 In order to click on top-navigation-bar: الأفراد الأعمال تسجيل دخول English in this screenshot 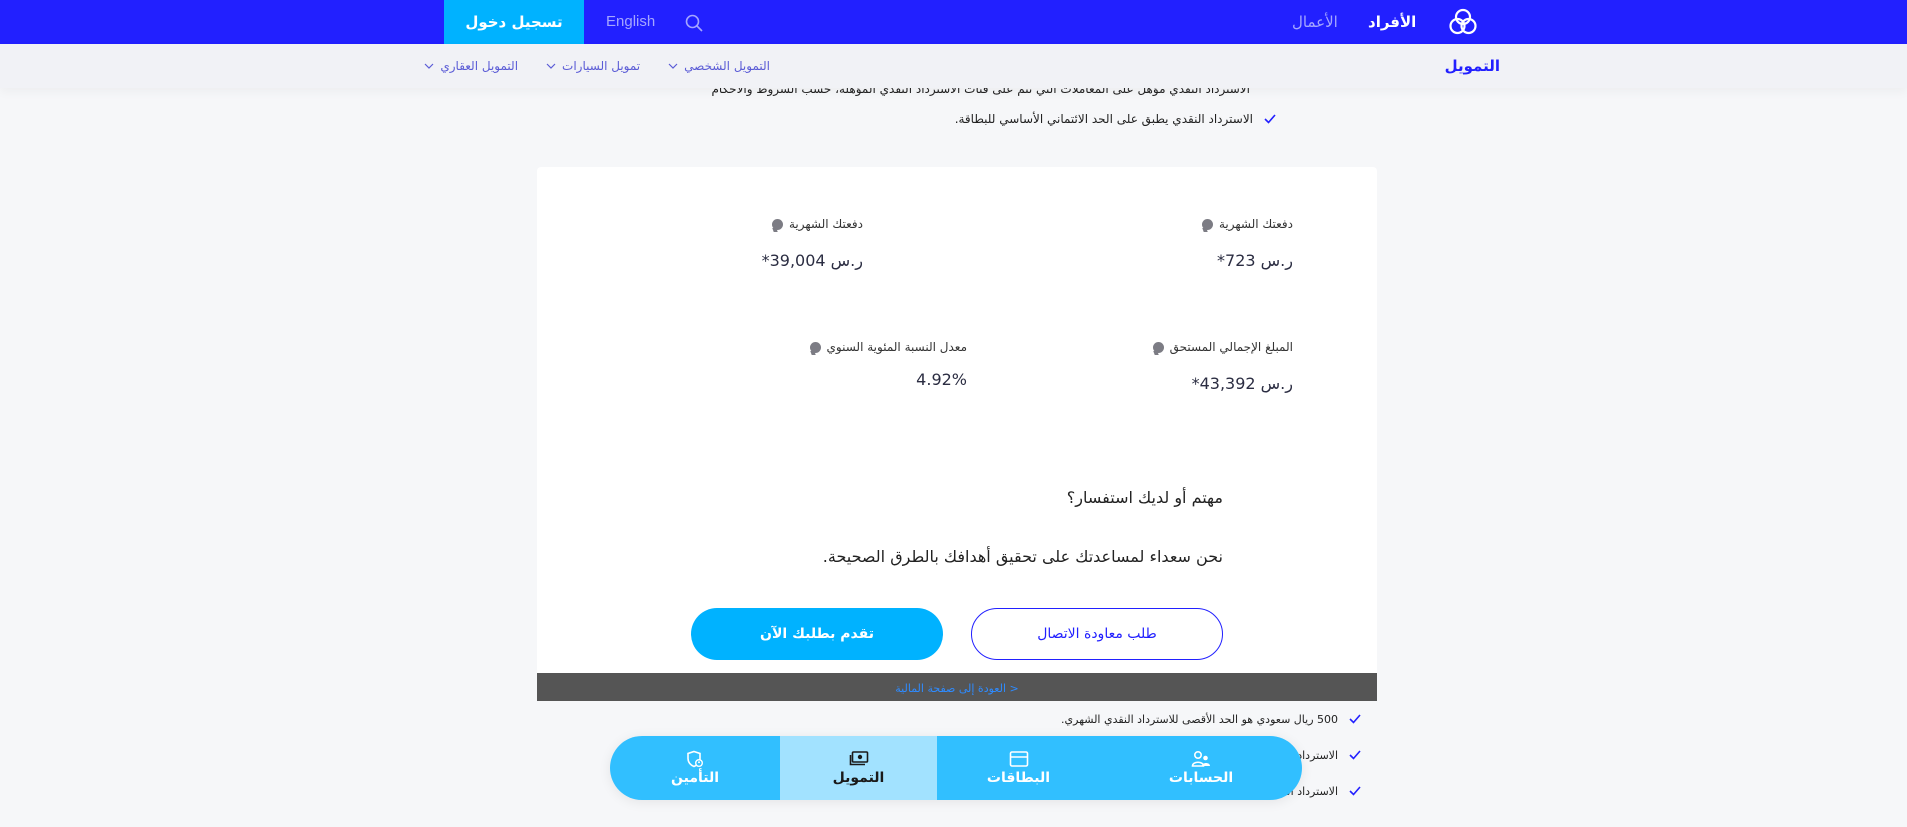, I will do `click(953, 22)`.